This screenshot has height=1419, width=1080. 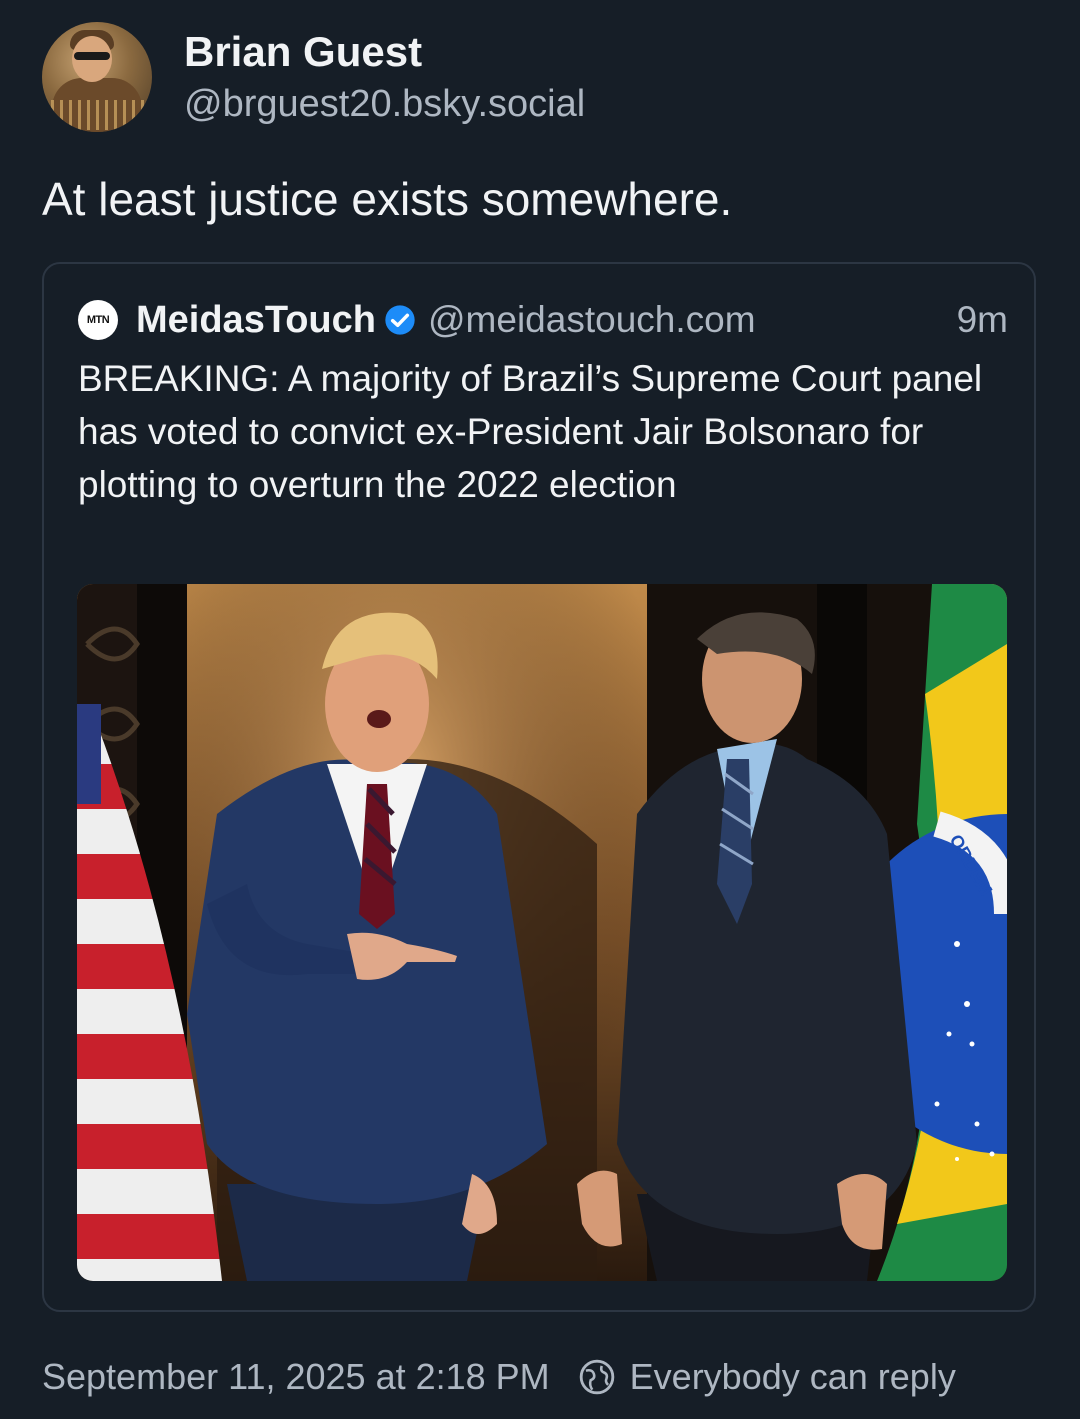 I want to click on quote-handle: @meidastouch.com, so click(x=592, y=320).